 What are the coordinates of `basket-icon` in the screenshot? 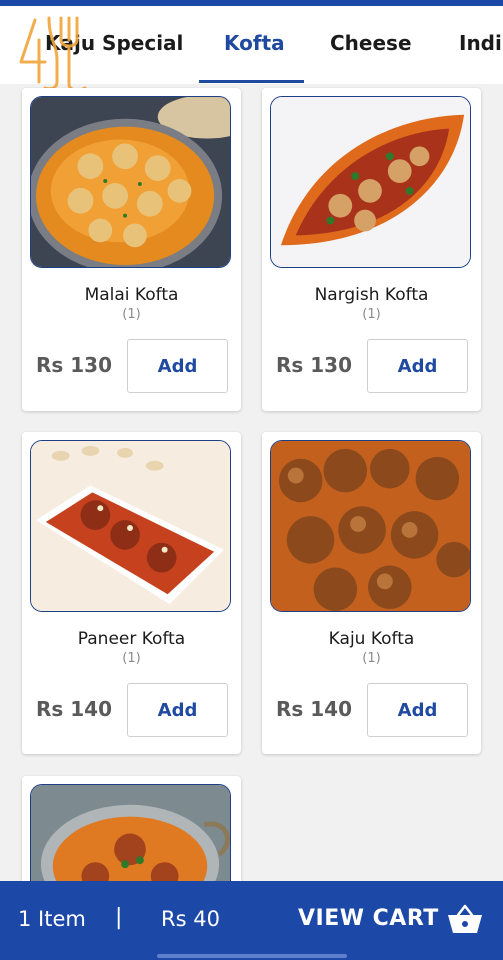 It's located at (465, 919).